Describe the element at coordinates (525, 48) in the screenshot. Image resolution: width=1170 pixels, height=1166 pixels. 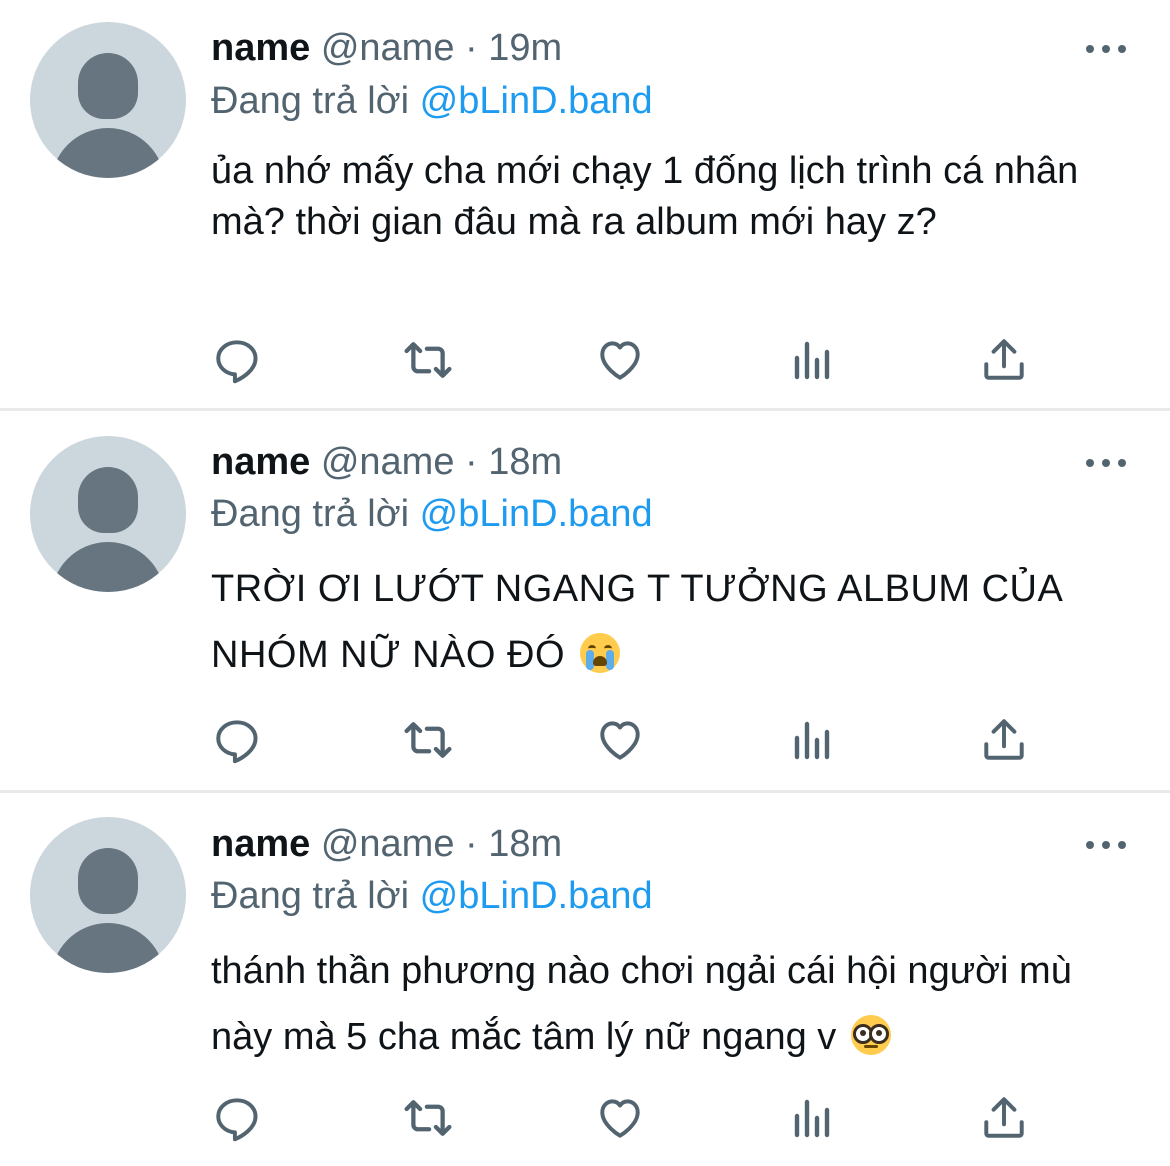
I see `timestamp: 19m` at that location.